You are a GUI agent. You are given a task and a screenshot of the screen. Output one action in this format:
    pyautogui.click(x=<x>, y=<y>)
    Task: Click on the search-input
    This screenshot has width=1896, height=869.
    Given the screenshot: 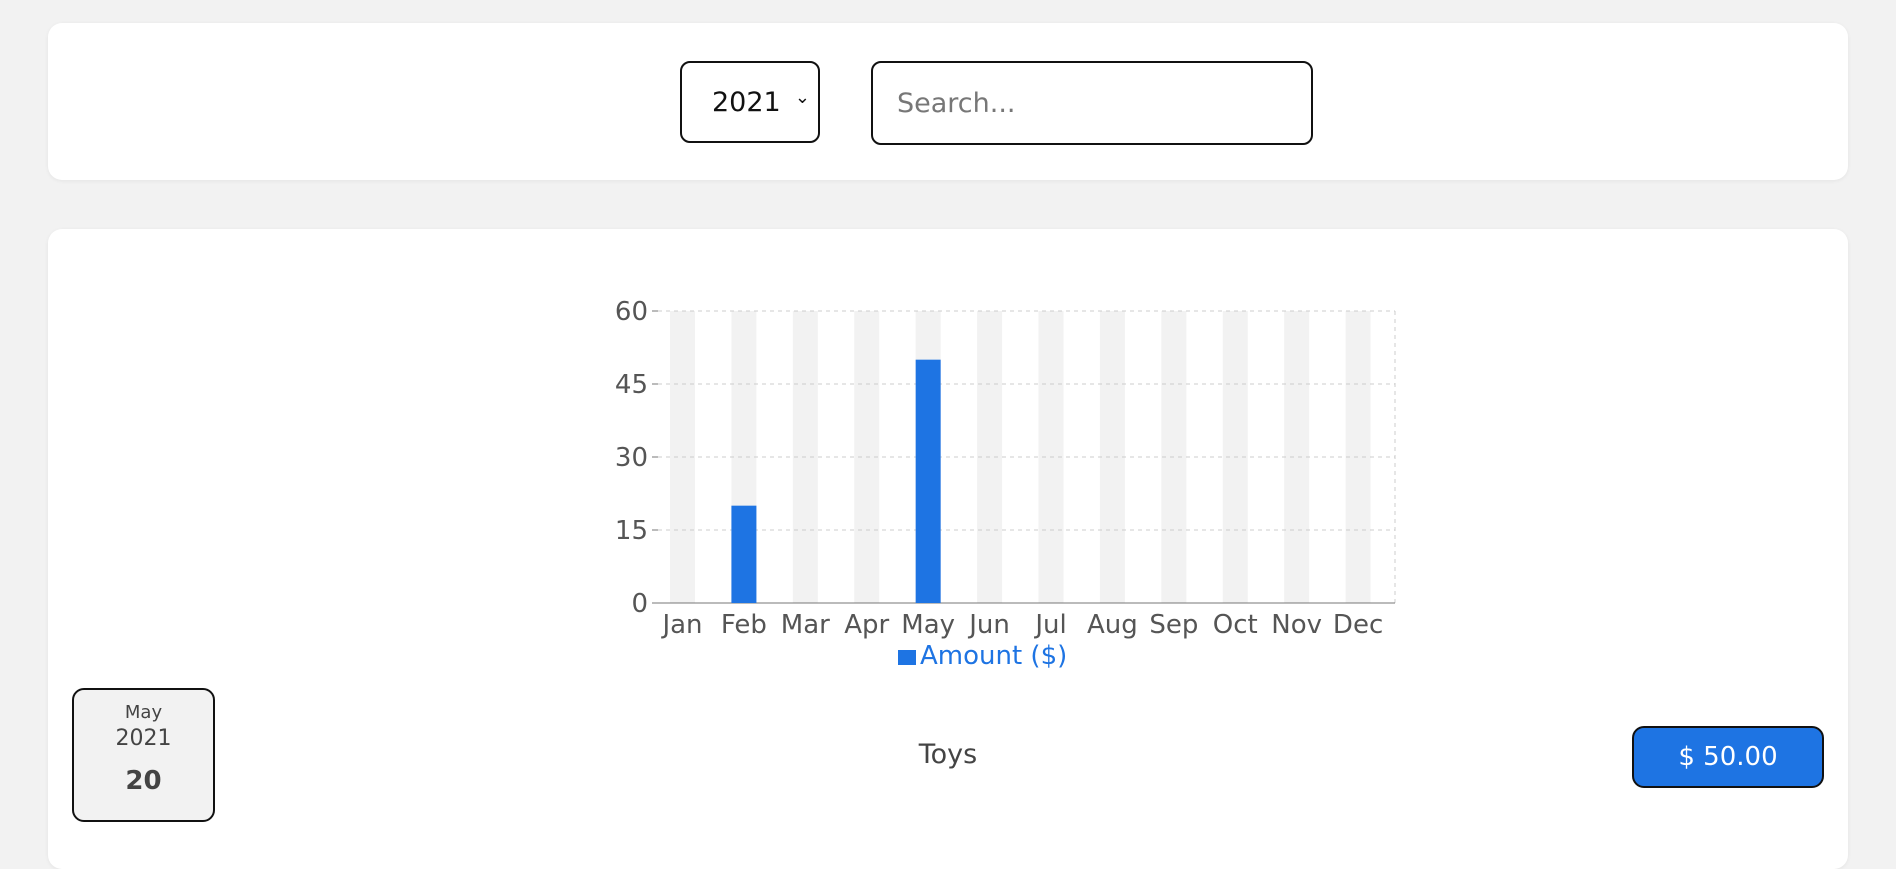 What is the action you would take?
    pyautogui.click(x=1092, y=103)
    